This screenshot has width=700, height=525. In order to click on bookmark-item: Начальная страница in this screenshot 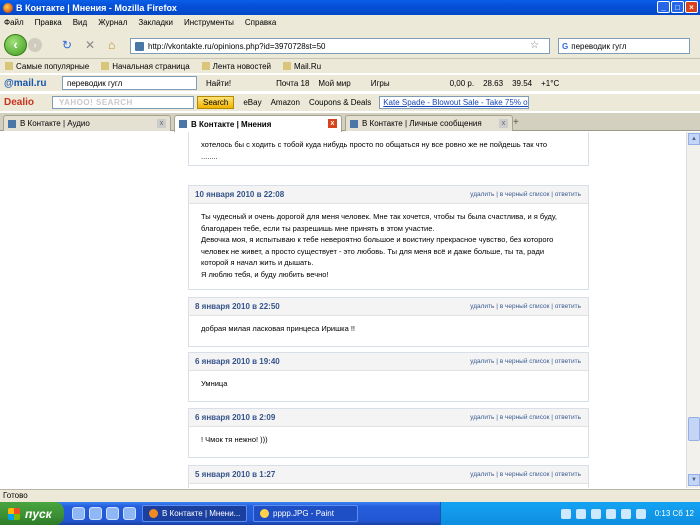, I will do `click(145, 66)`.